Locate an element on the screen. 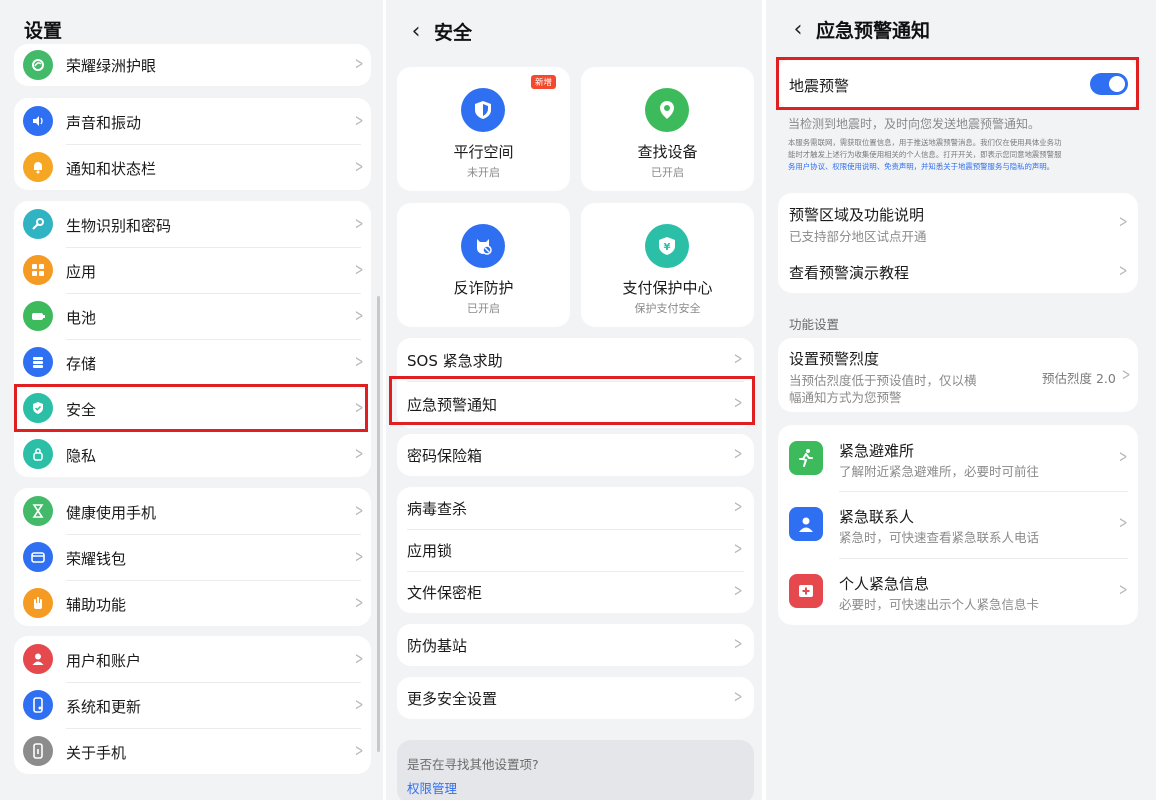 The width and height of the screenshot is (1156, 800). security-item-password-vault: 密码保险箱 > is located at coordinates (575, 455).